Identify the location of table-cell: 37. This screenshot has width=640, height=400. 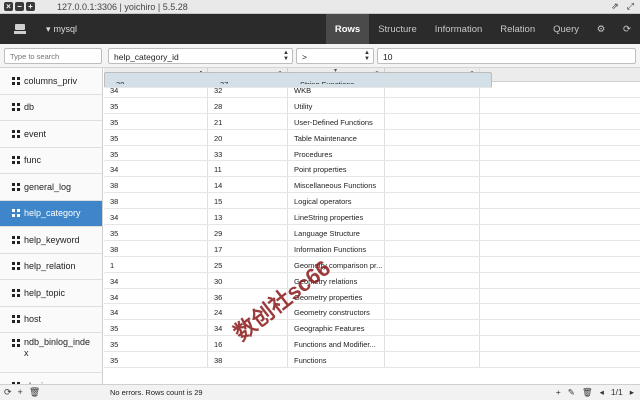
(254, 80).